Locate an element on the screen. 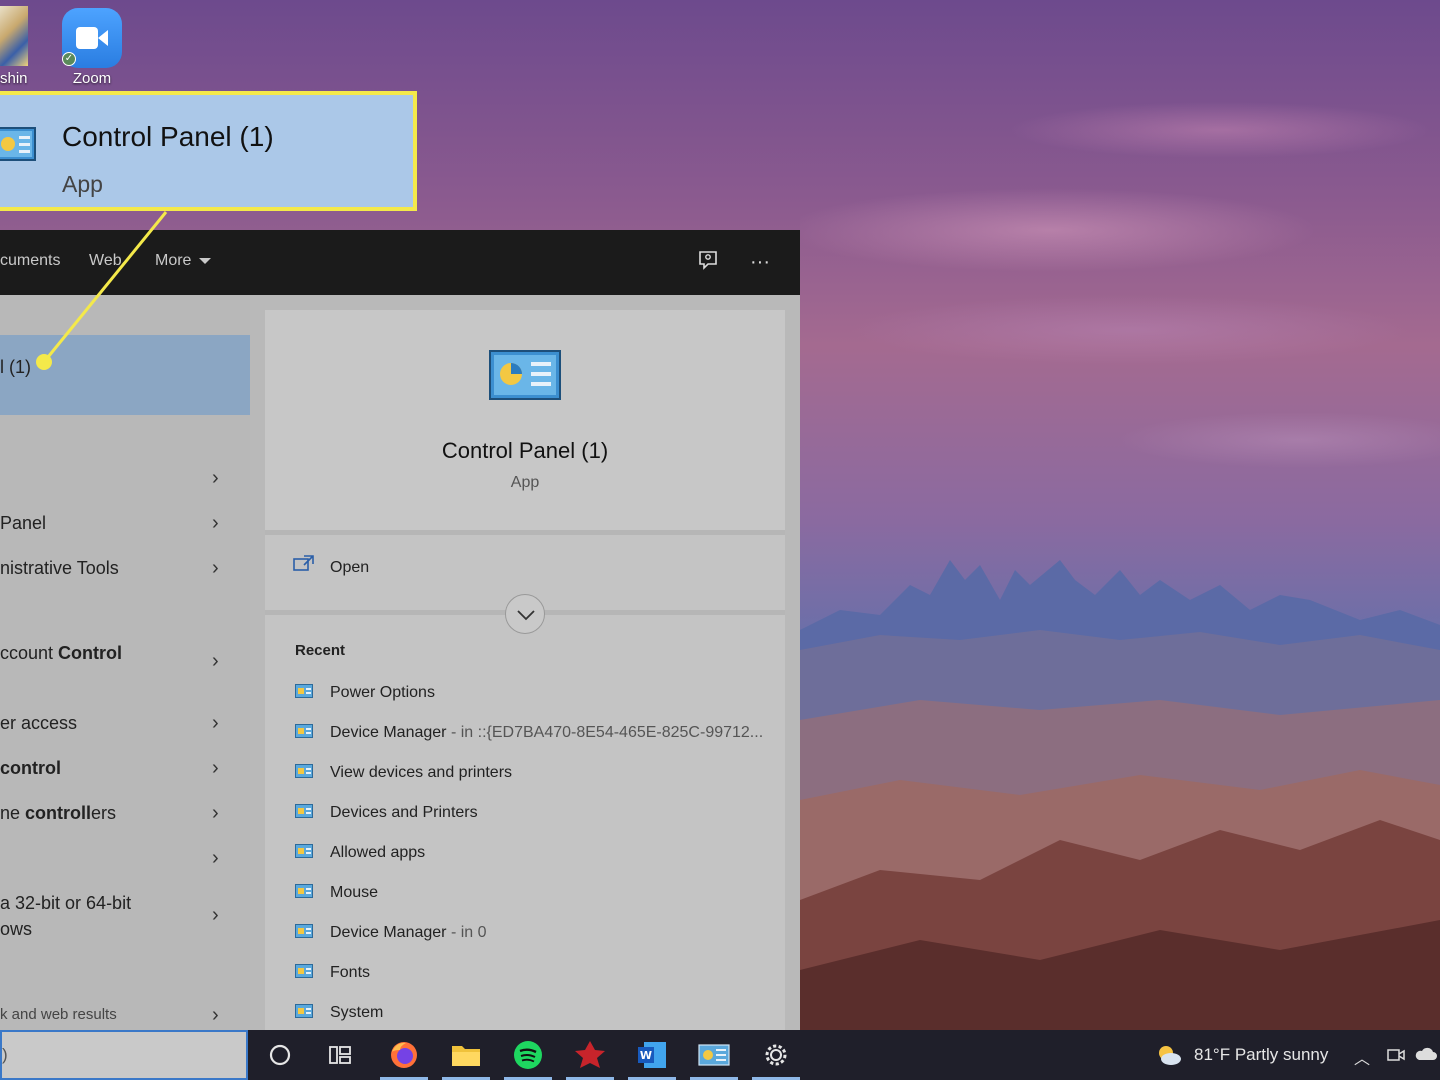 This screenshot has width=1440, height=1080. caret-down-icon is located at coordinates (205, 260).